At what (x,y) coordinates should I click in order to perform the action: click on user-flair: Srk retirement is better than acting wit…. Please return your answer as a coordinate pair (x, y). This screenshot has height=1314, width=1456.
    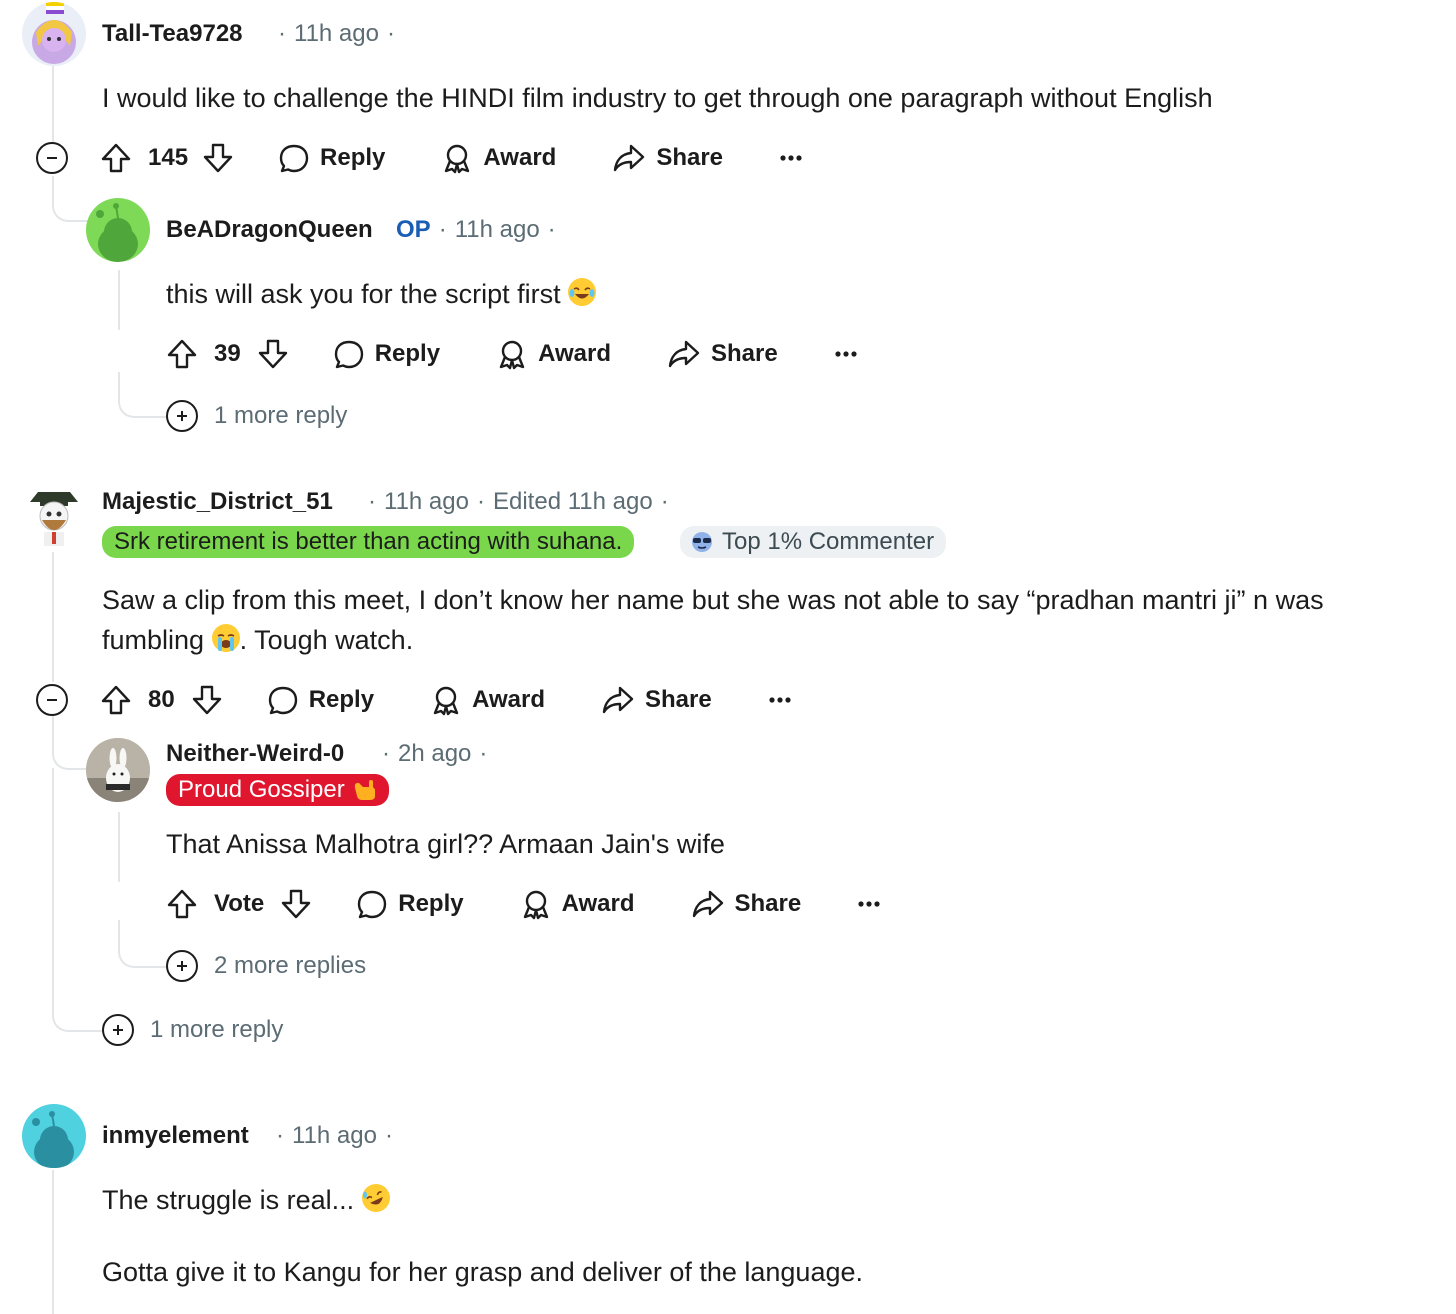
    Looking at the image, I should click on (368, 542).